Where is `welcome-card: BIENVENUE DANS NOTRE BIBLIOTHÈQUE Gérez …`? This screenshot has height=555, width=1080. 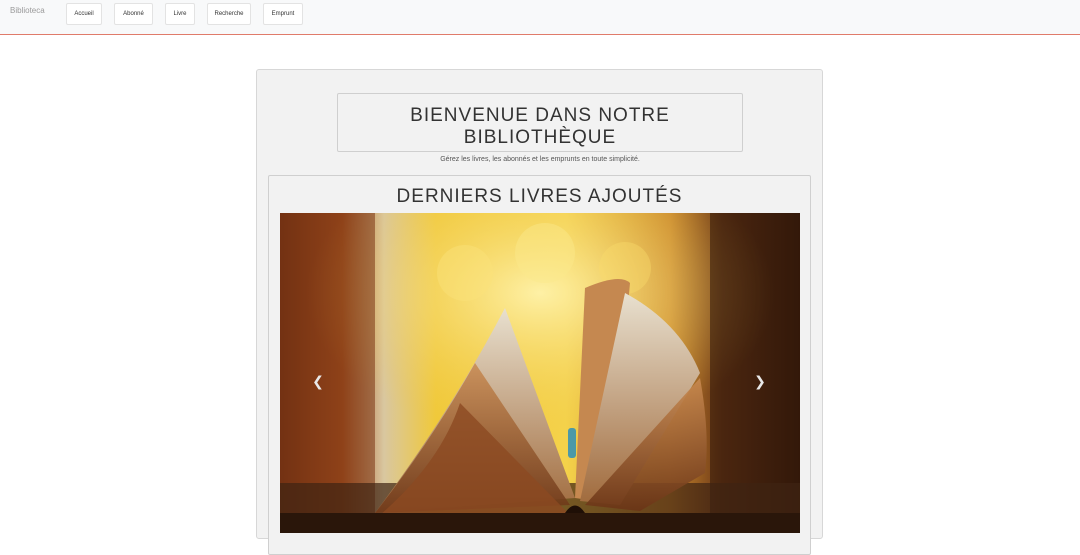 welcome-card: BIENVENUE DANS NOTRE BIBLIOTHÈQUE Gérez … is located at coordinates (540, 128).